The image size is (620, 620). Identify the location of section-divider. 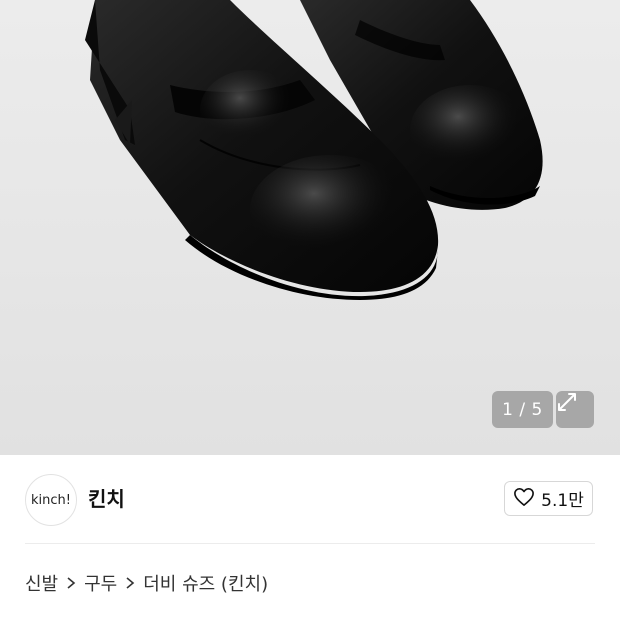
(310, 543).